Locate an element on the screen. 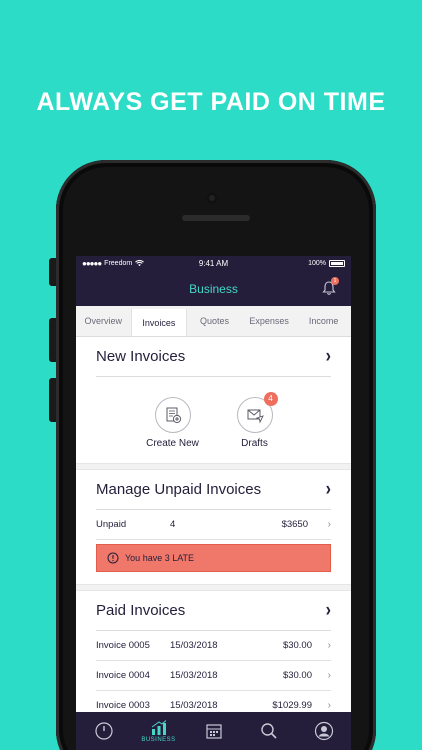 The height and width of the screenshot is (750, 422). bottom-nav-calendar is located at coordinates (214, 731).